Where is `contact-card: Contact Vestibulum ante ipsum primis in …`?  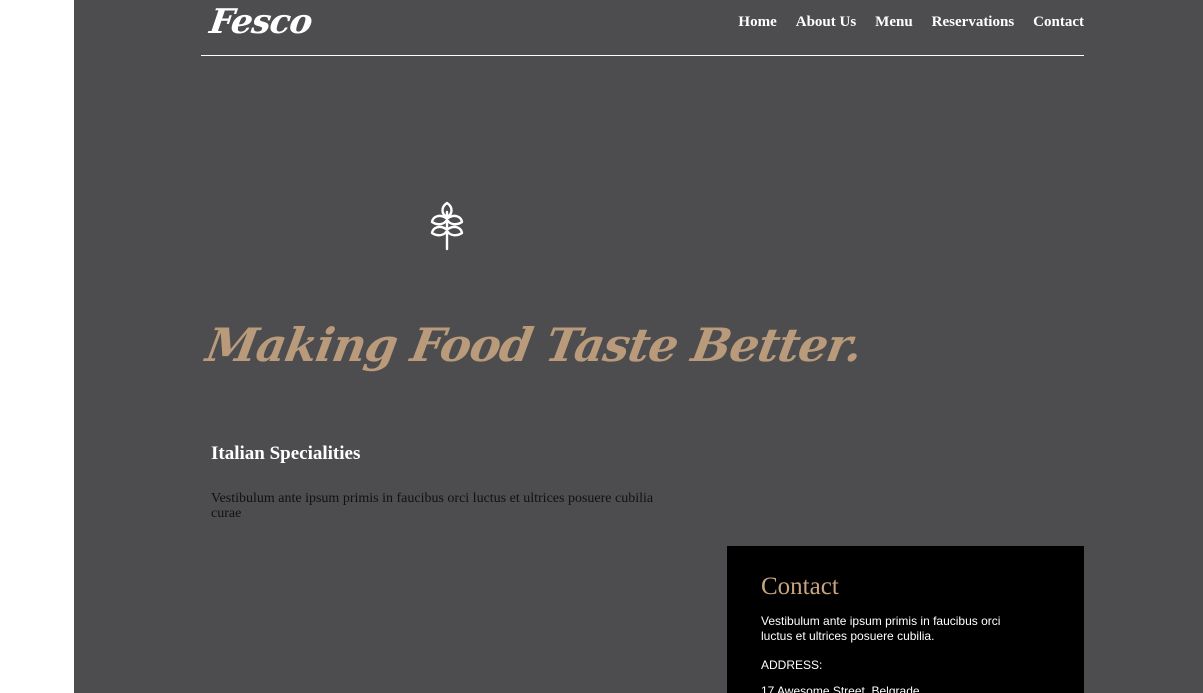 contact-card: Contact Vestibulum ante ipsum primis in … is located at coordinates (905, 619).